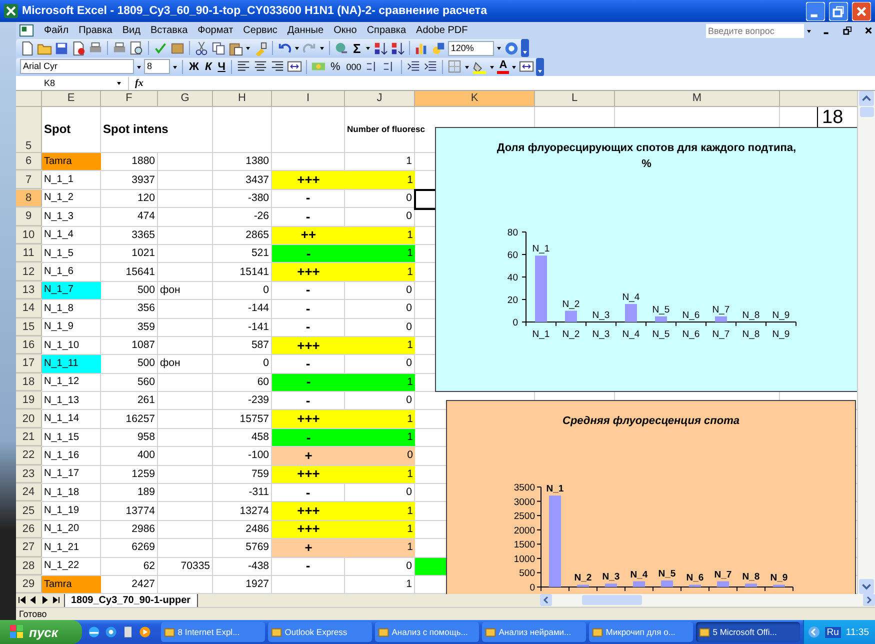 The height and width of the screenshot is (644, 875). I want to click on language-indicator: Ru, so click(832, 632).